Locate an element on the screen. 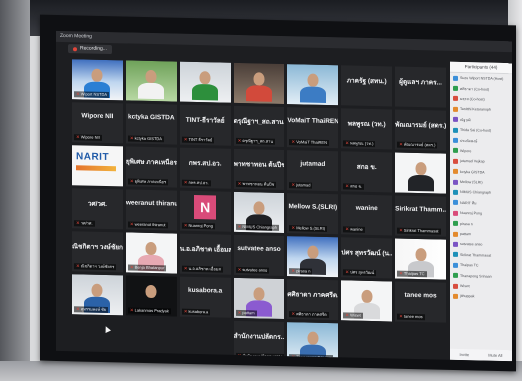  participant-tile: ภาครัฐ (สทน.) is located at coordinates (367, 86).